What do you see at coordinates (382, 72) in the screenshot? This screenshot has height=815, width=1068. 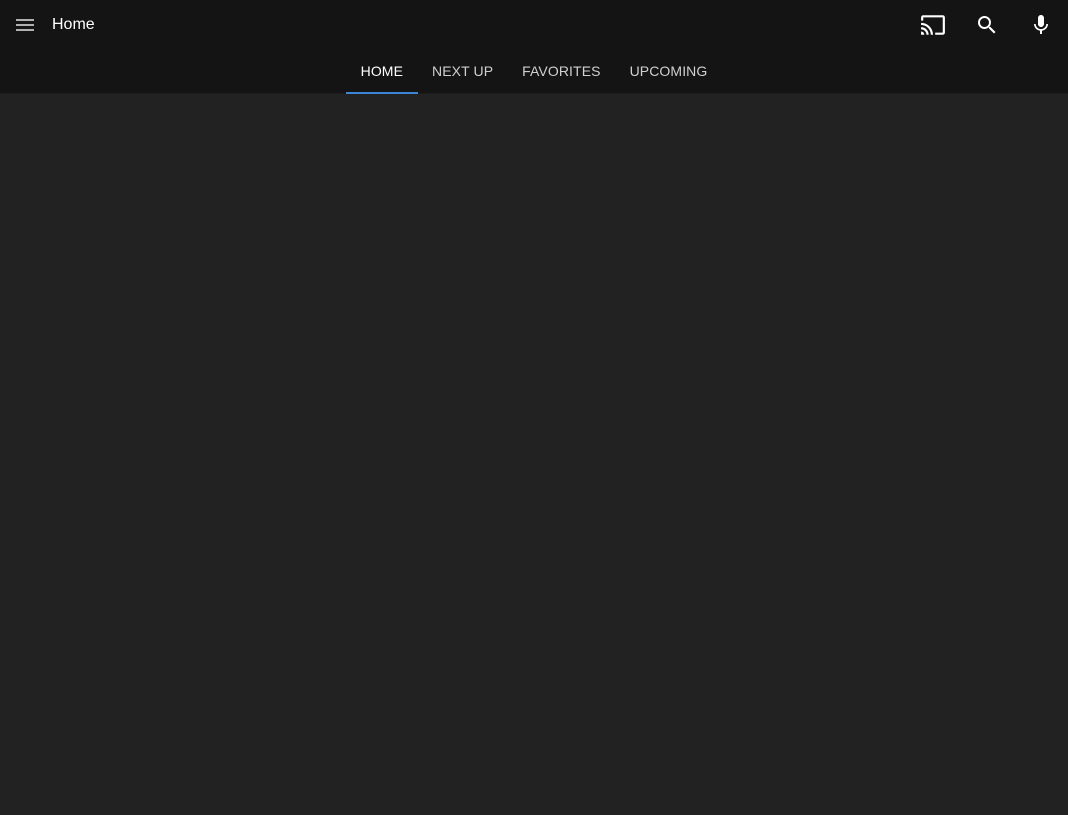 I see `tab-home: HOME` at bounding box center [382, 72].